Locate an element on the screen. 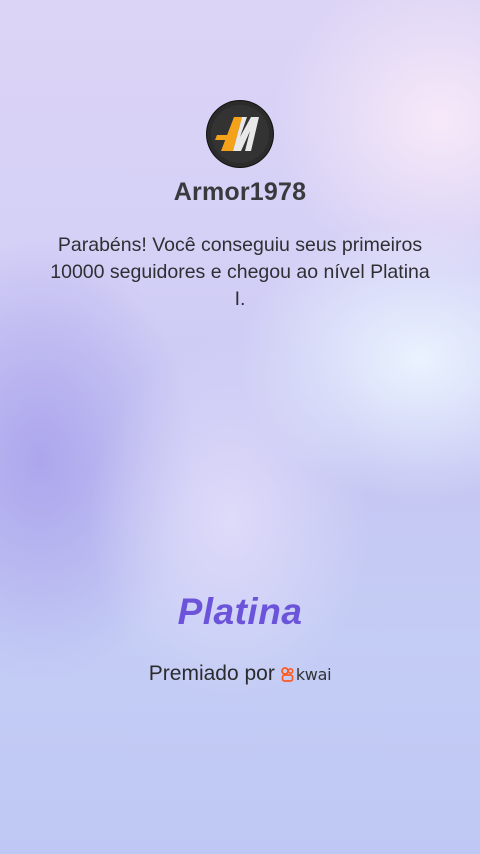 The image size is (480, 854). kwai-logo: kwai is located at coordinates (306, 674).